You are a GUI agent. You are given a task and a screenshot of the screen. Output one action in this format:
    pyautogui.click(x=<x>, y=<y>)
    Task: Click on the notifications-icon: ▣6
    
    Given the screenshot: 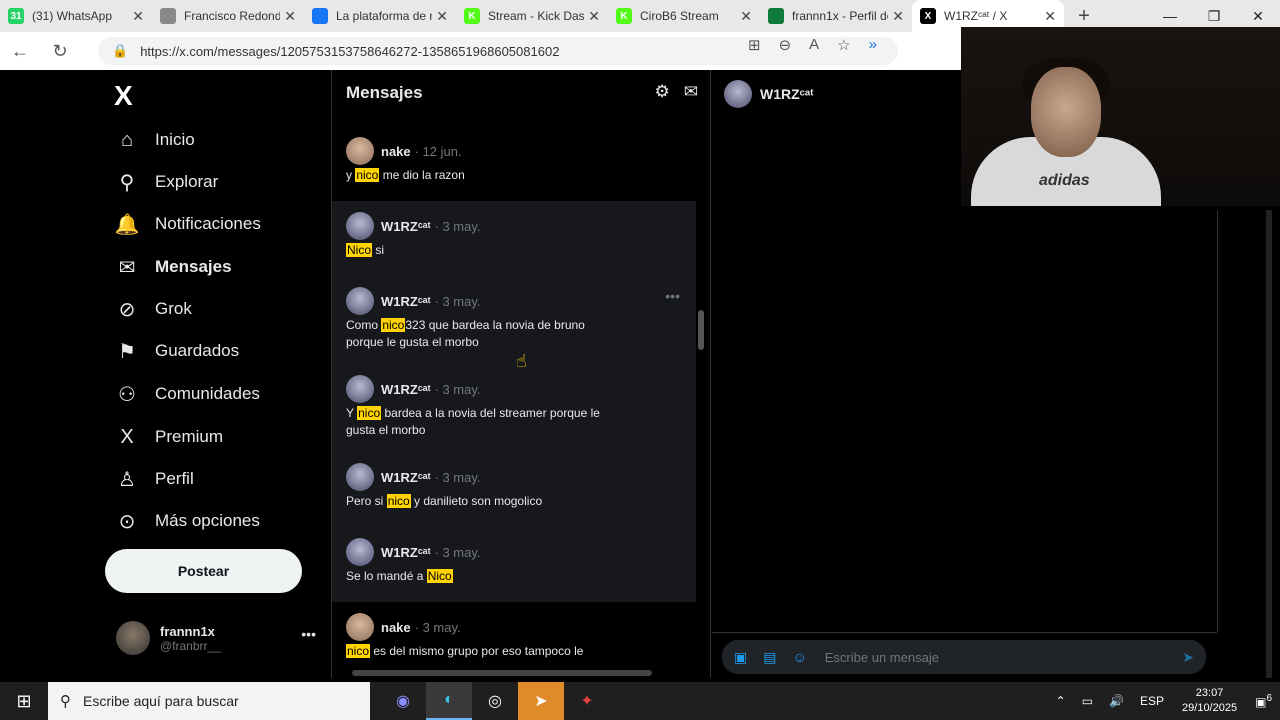 What is the action you would take?
    pyautogui.click(x=1263, y=701)
    